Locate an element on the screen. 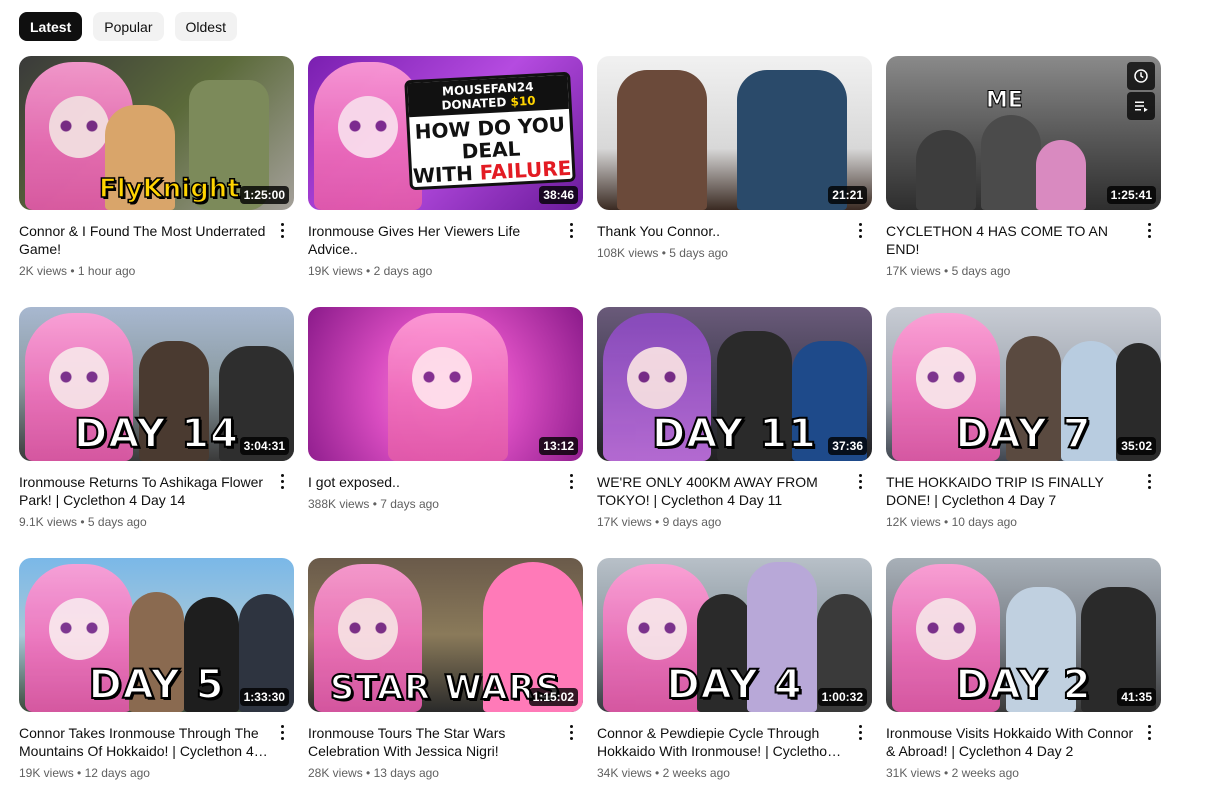 This screenshot has width=1219, height=809. video-thumbnail: DAY 2 41:35 is located at coordinates (1023, 635).